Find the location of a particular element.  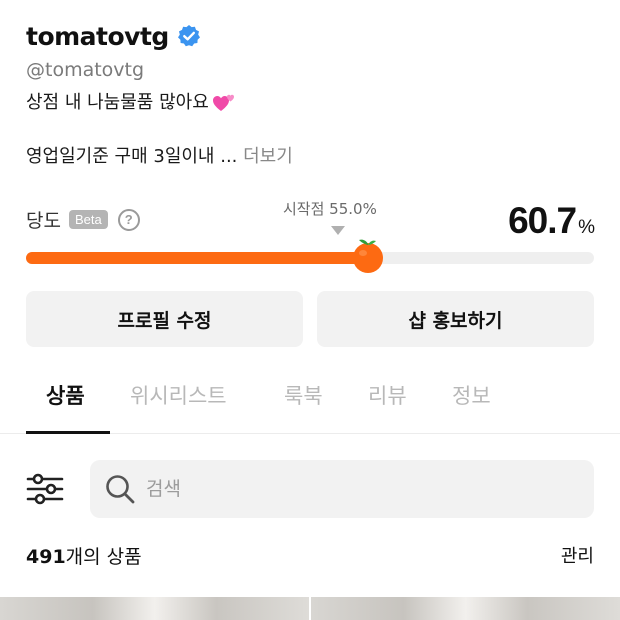

shop-tabs: 상품 위시리스트 룩북 리뷰 정보 is located at coordinates (310, 399).